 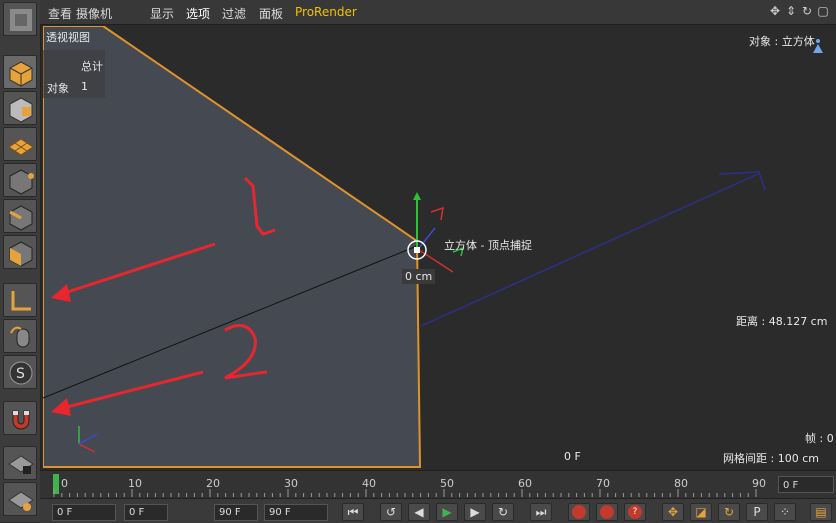 I want to click on distance-readout: 距离 : 48.127 cm, so click(x=782, y=321).